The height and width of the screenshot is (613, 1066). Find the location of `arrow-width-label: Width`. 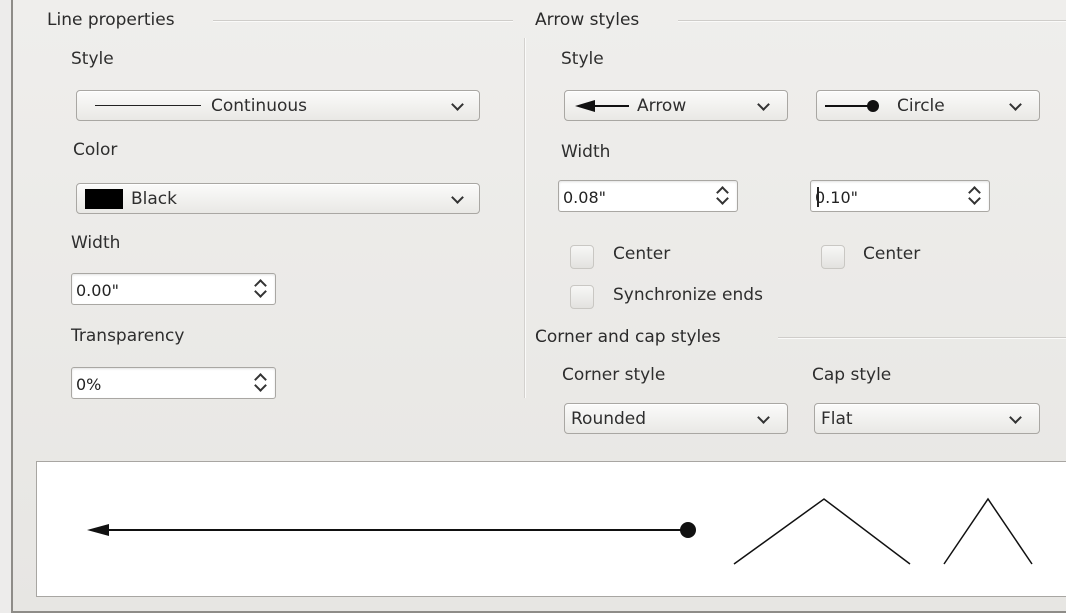

arrow-width-label: Width is located at coordinates (586, 152).